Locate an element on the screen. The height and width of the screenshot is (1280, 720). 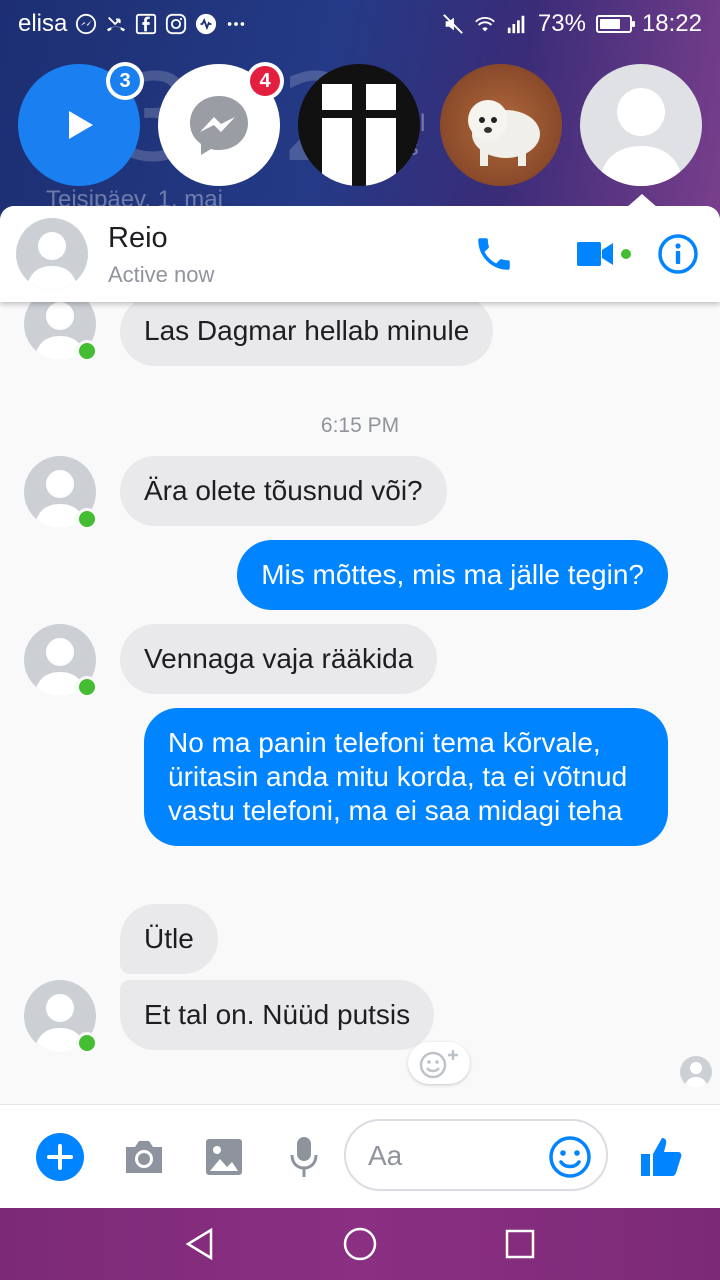
thumbs-up-icon is located at coordinates (661, 1157).